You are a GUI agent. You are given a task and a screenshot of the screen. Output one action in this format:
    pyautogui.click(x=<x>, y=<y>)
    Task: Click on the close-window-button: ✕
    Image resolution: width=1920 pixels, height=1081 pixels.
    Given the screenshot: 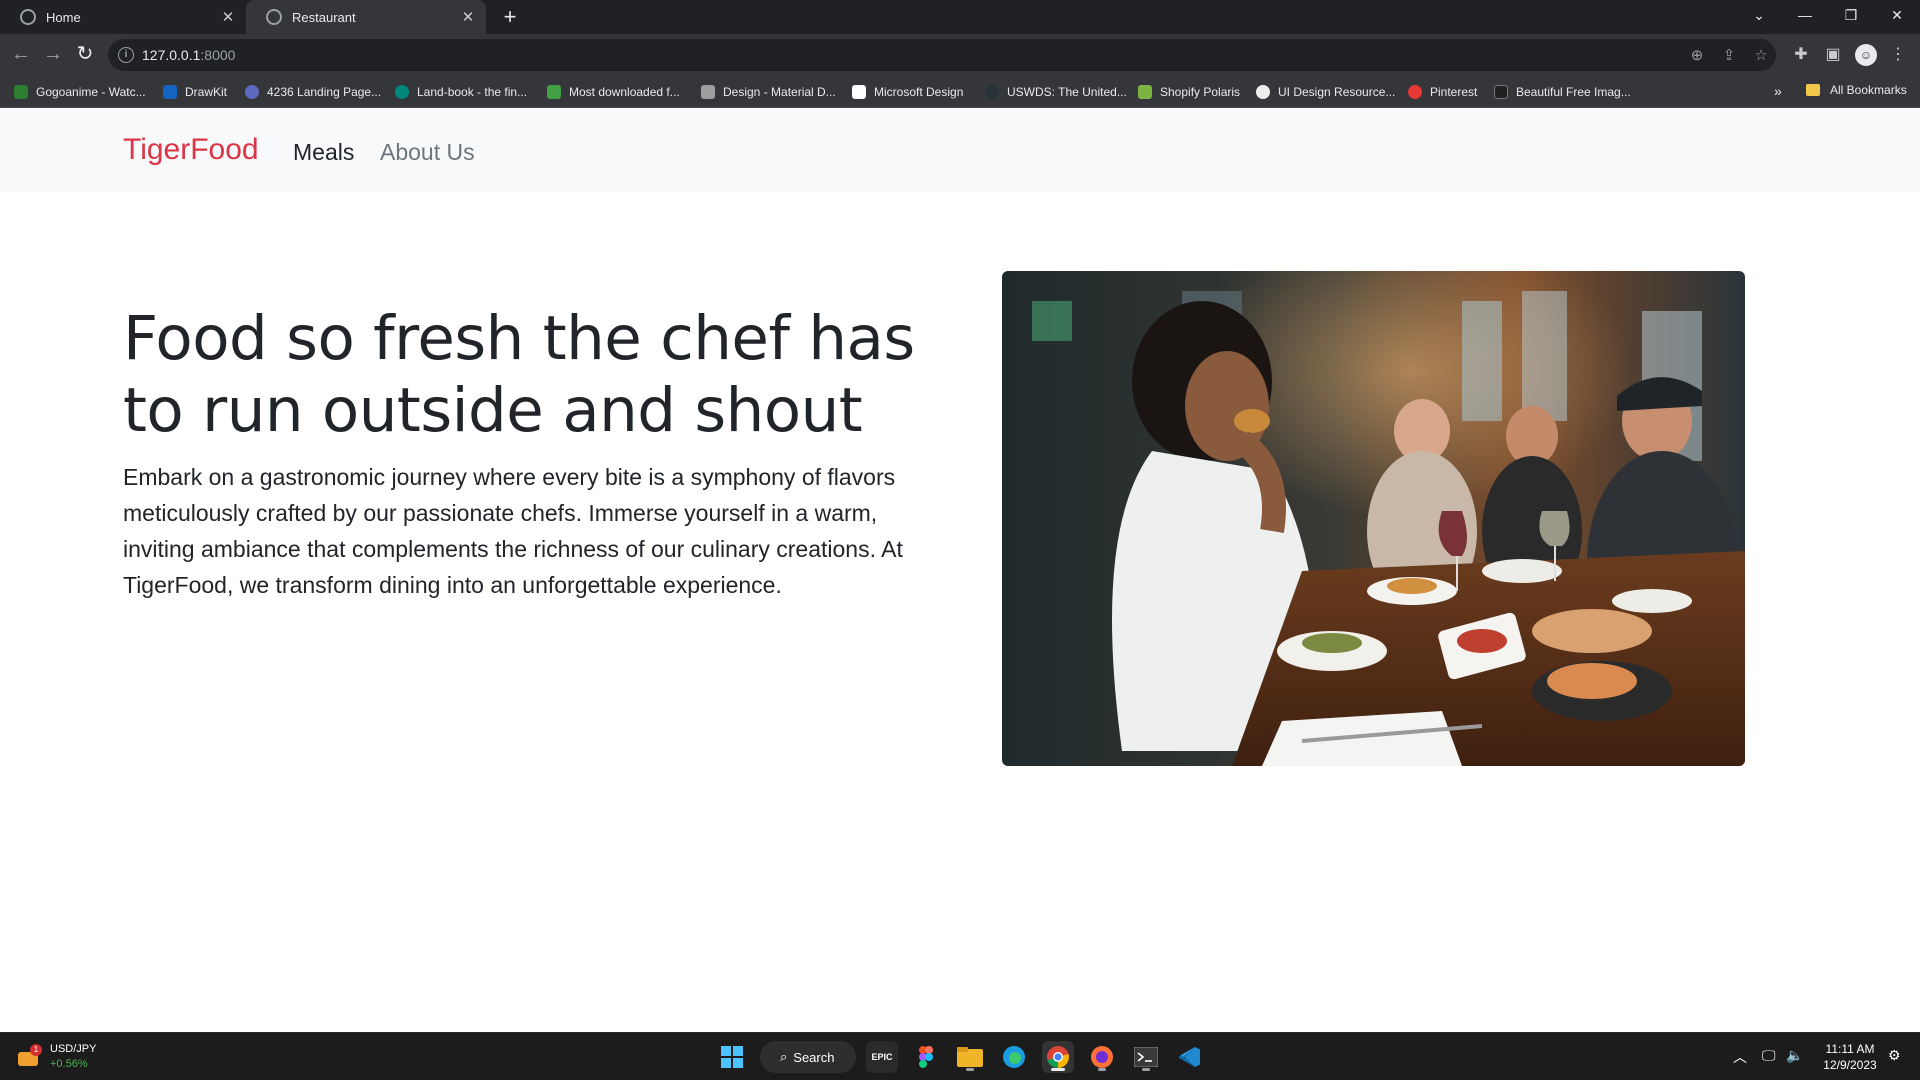 What is the action you would take?
    pyautogui.click(x=1897, y=17)
    